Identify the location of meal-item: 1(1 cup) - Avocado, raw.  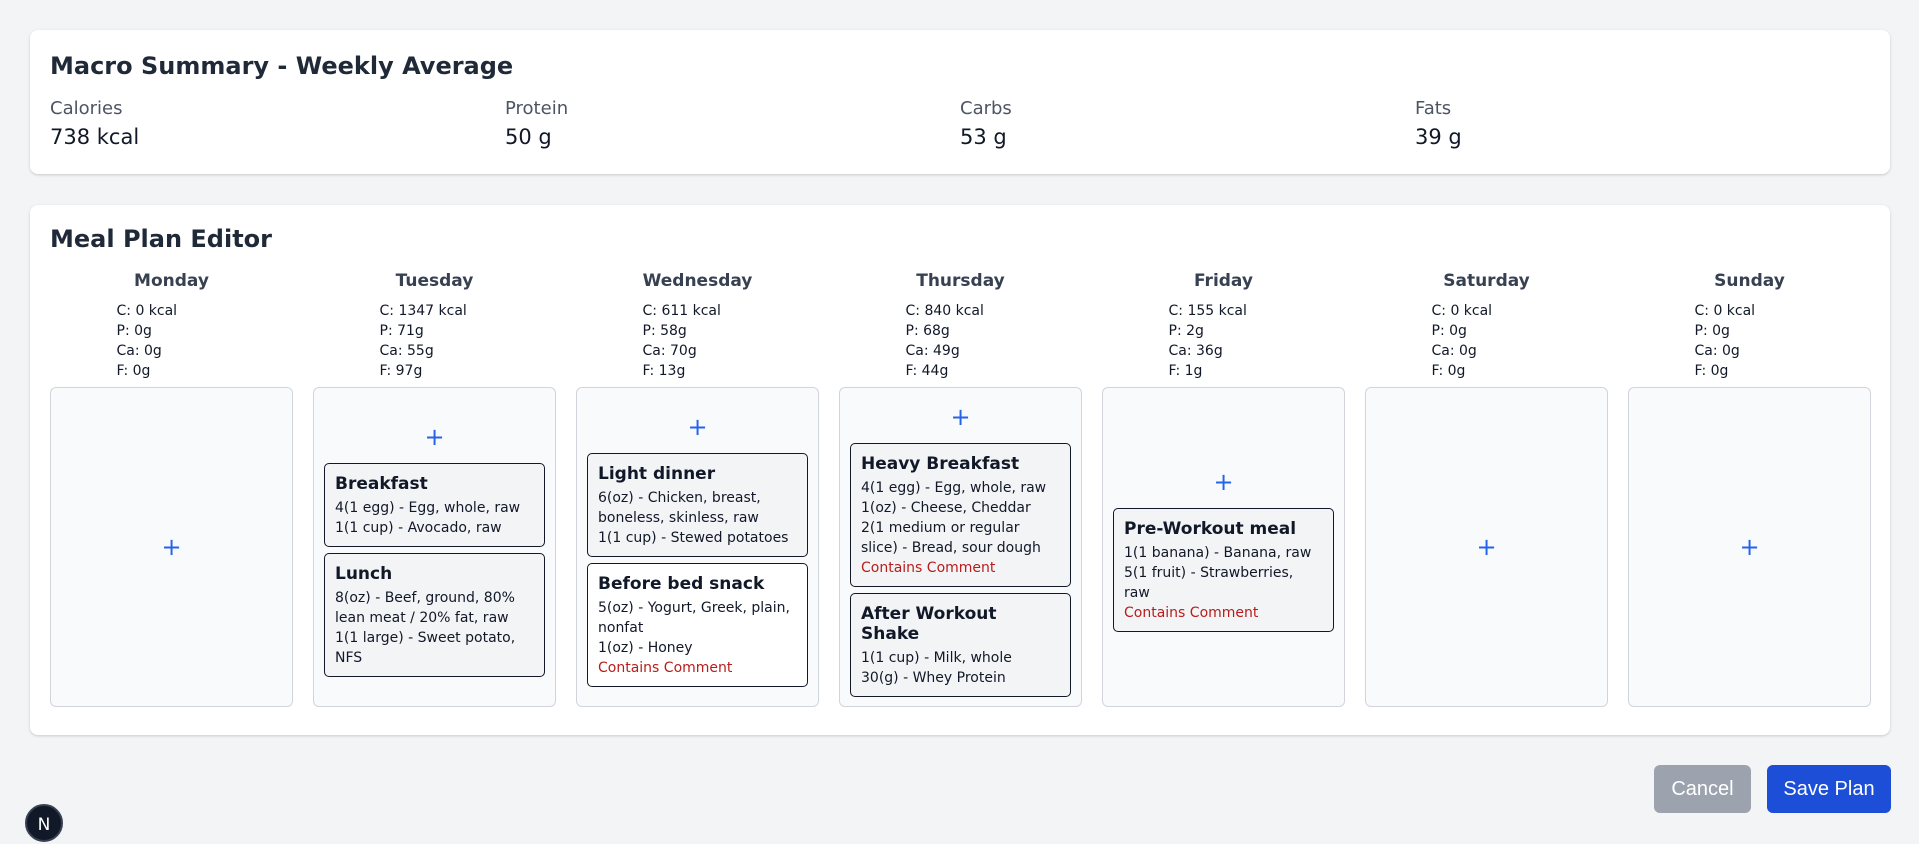
(418, 528).